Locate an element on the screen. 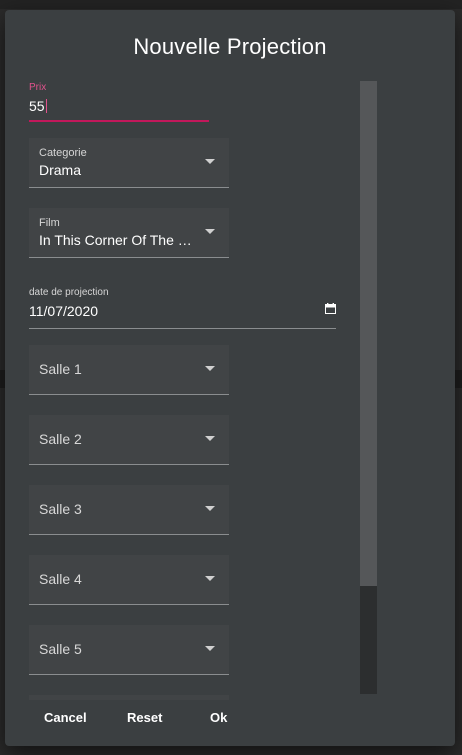 This screenshot has width=462, height=755. prix-label: Prix is located at coordinates (38, 87).